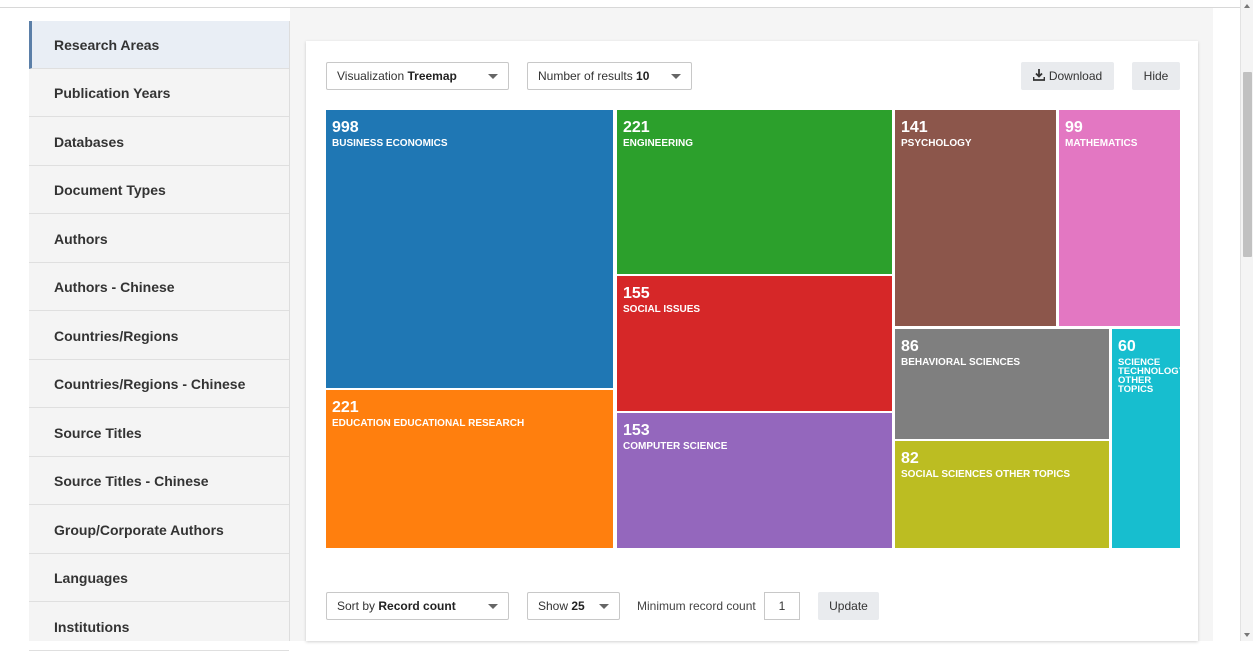 Image resolution: width=1253 pixels, height=651 pixels. What do you see at coordinates (159, 530) in the screenshot?
I see `sidebar-item-group-corporate-authors: Group/Corporate Authors` at bounding box center [159, 530].